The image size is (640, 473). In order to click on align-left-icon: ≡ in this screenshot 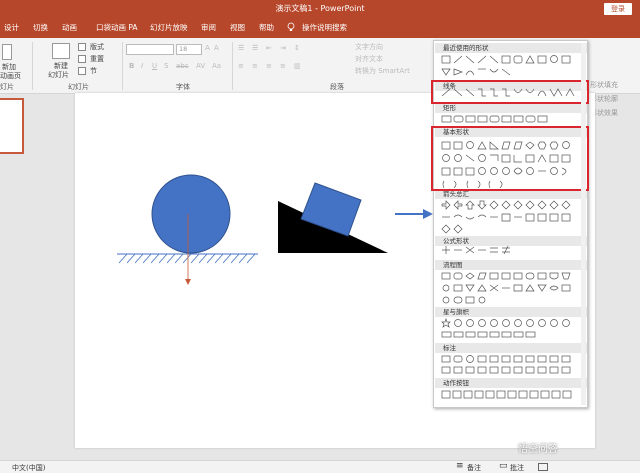, I will do `click(241, 66)`.